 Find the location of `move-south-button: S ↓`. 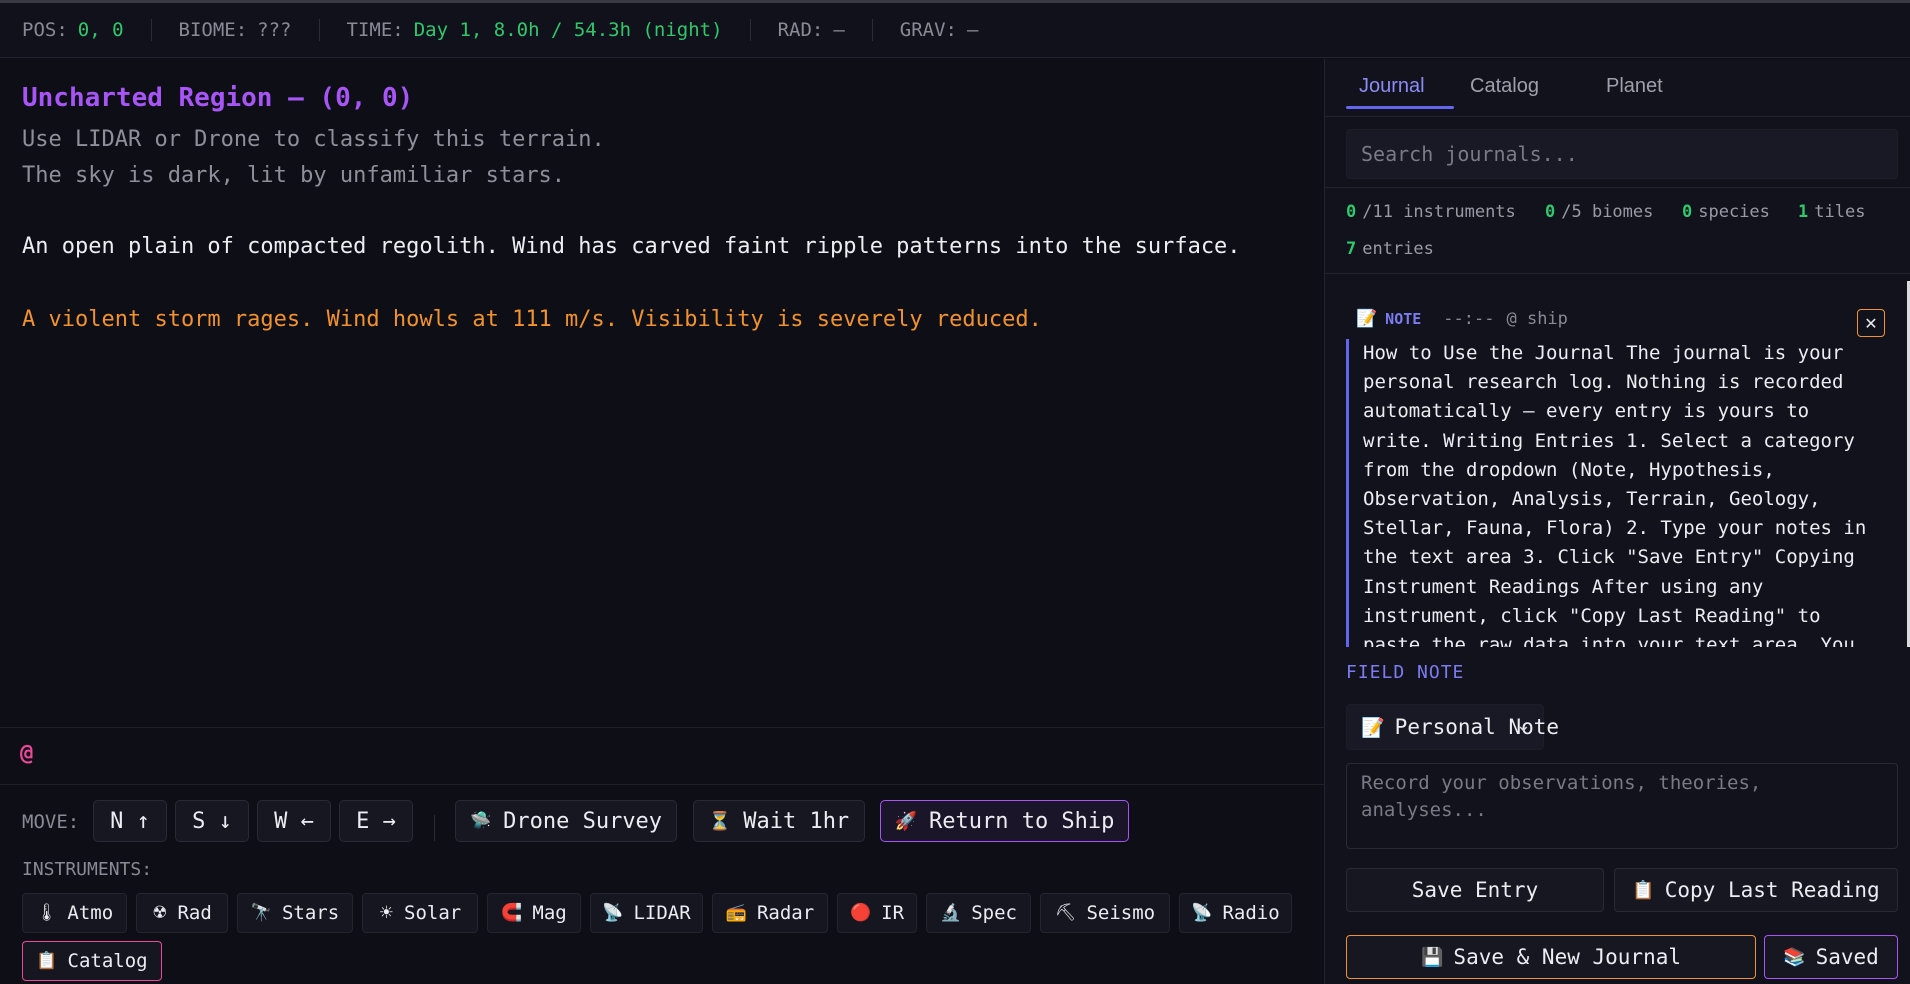

move-south-button: S ↓ is located at coordinates (212, 821).